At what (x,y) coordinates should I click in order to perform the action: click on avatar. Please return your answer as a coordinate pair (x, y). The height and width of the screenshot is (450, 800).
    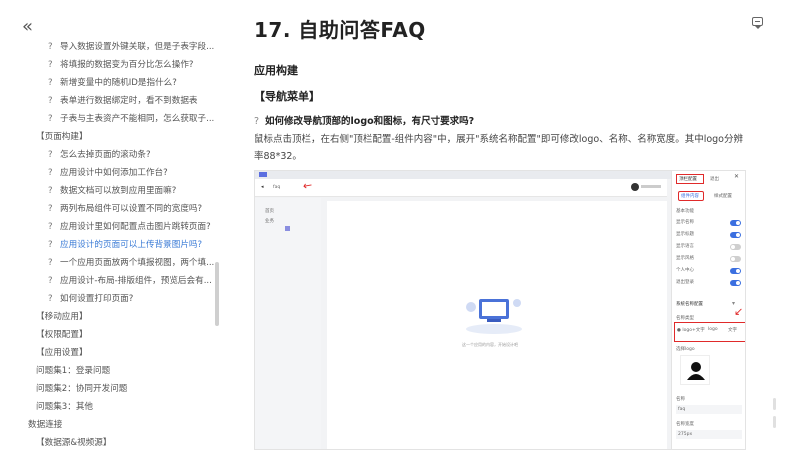
    Looking at the image, I should click on (635, 187).